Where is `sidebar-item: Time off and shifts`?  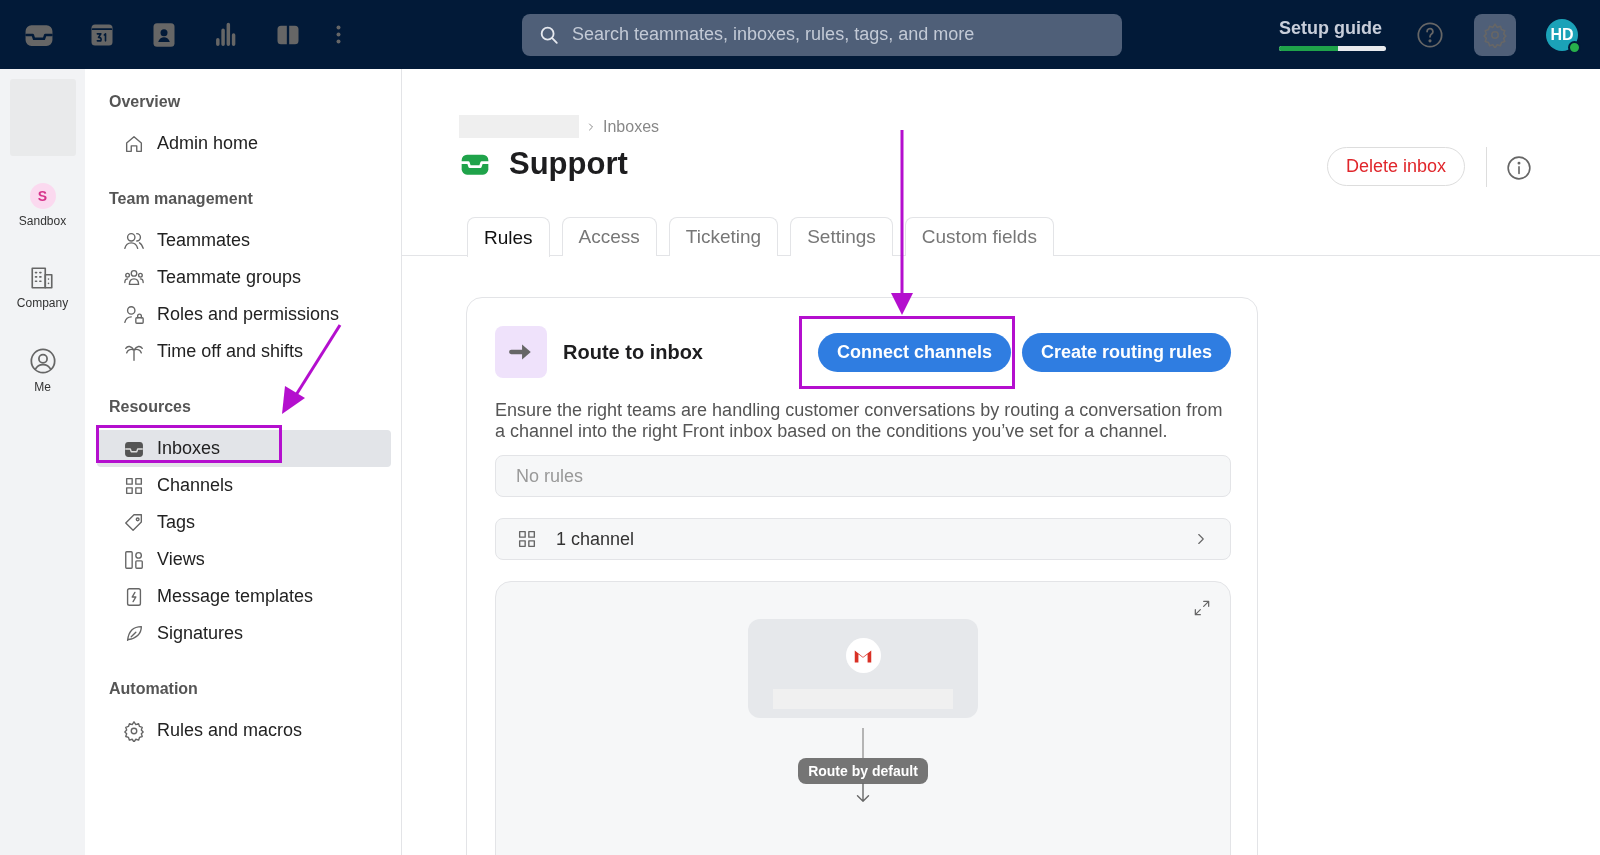
sidebar-item: Time off and shifts is located at coordinates (244, 351).